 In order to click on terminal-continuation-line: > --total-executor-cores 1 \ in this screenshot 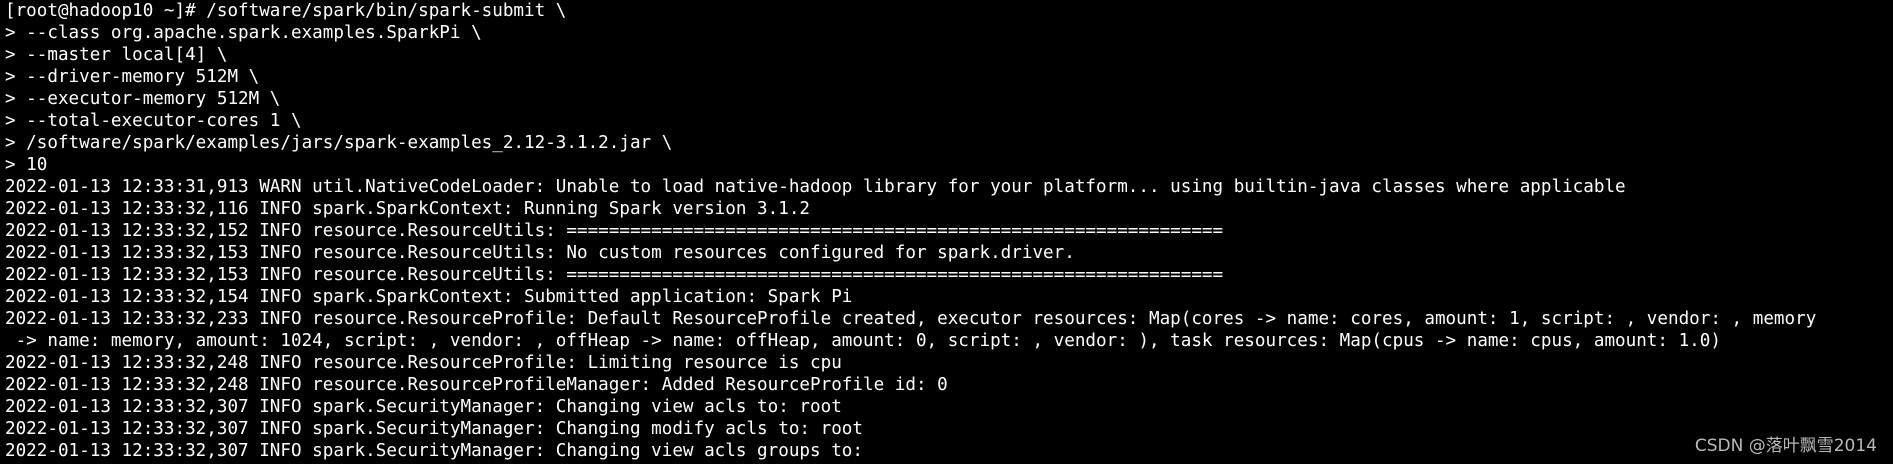, I will do `click(153, 121)`.